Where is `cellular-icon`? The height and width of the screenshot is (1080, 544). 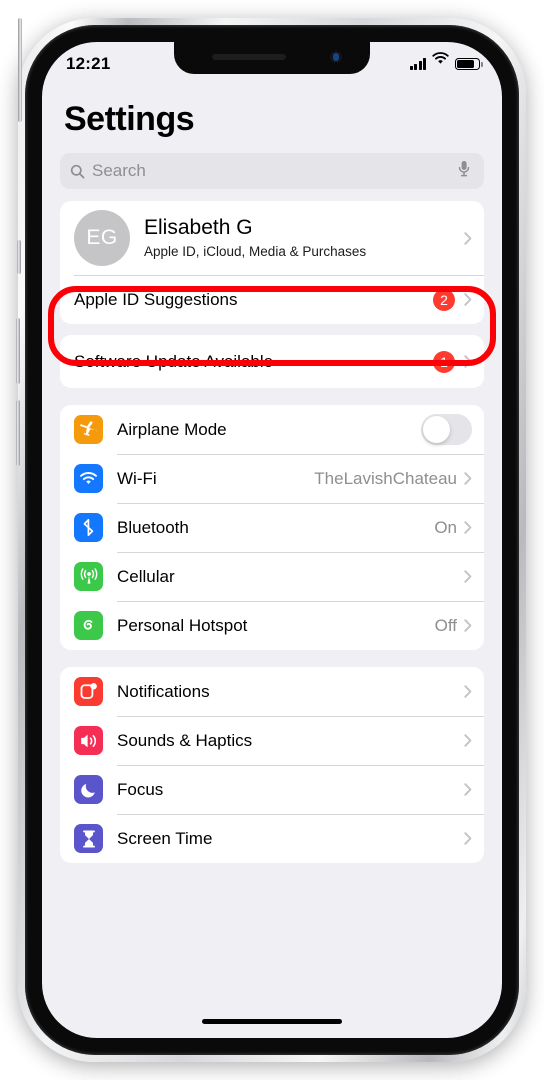
cellular-icon is located at coordinates (88, 576).